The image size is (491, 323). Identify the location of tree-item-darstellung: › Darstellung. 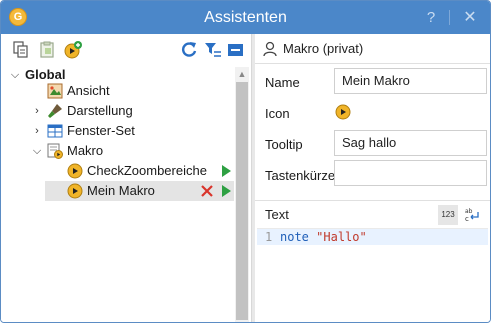
(132, 111).